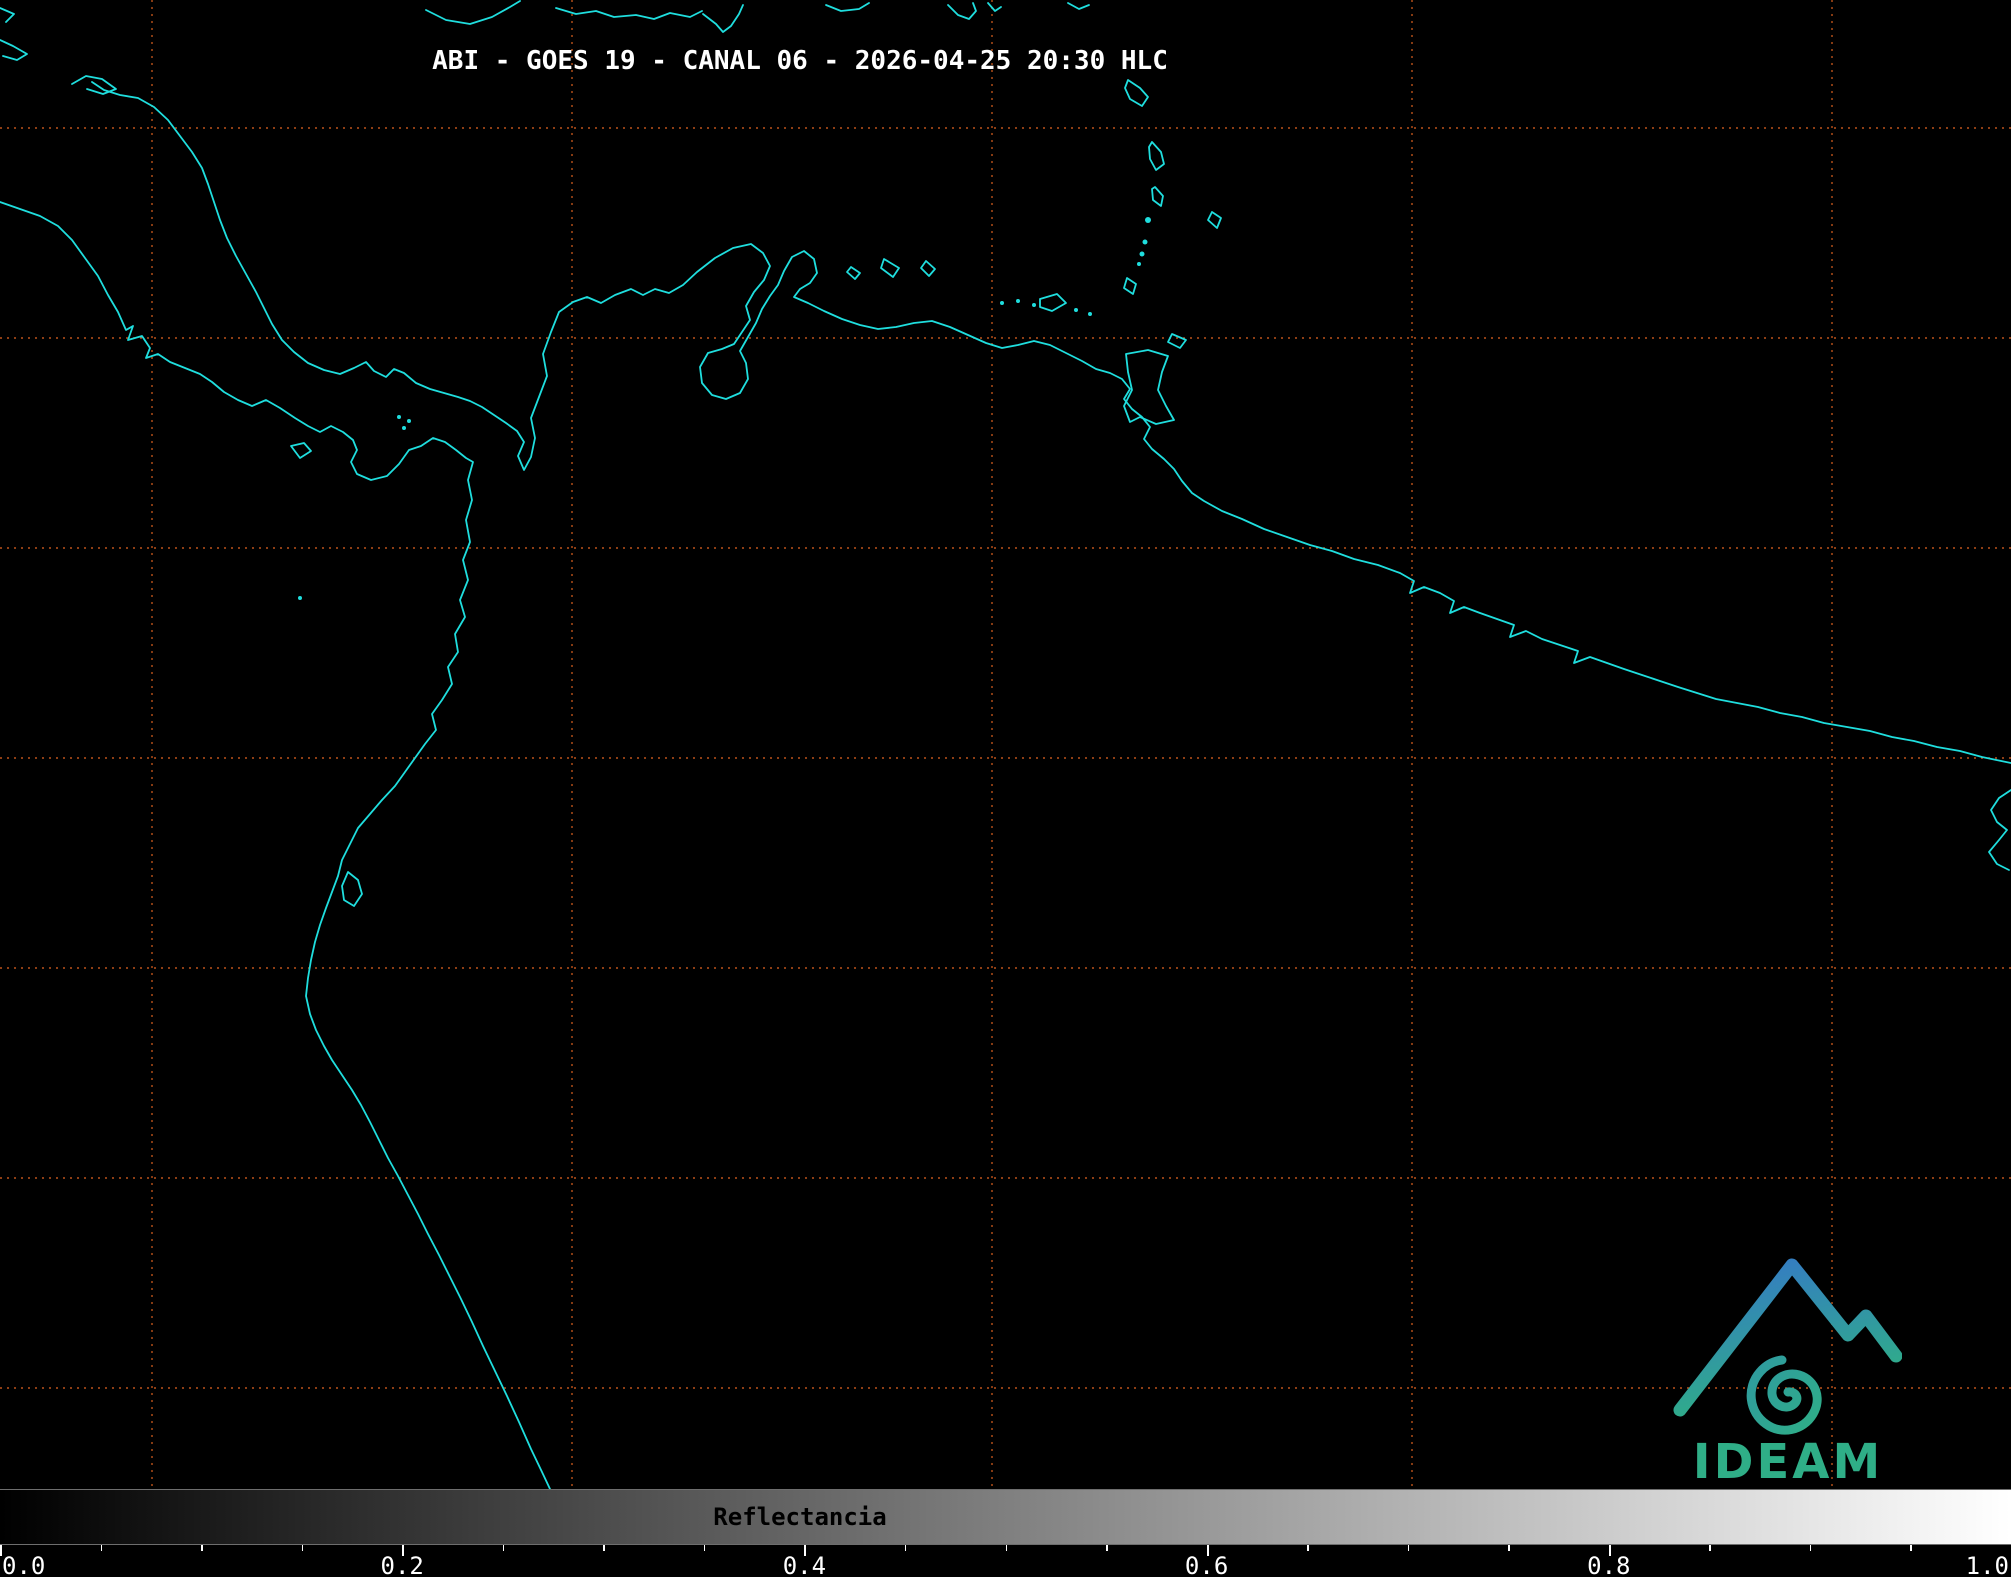  I want to click on colorbar-tick-label: 0.6, so click(1206, 1564).